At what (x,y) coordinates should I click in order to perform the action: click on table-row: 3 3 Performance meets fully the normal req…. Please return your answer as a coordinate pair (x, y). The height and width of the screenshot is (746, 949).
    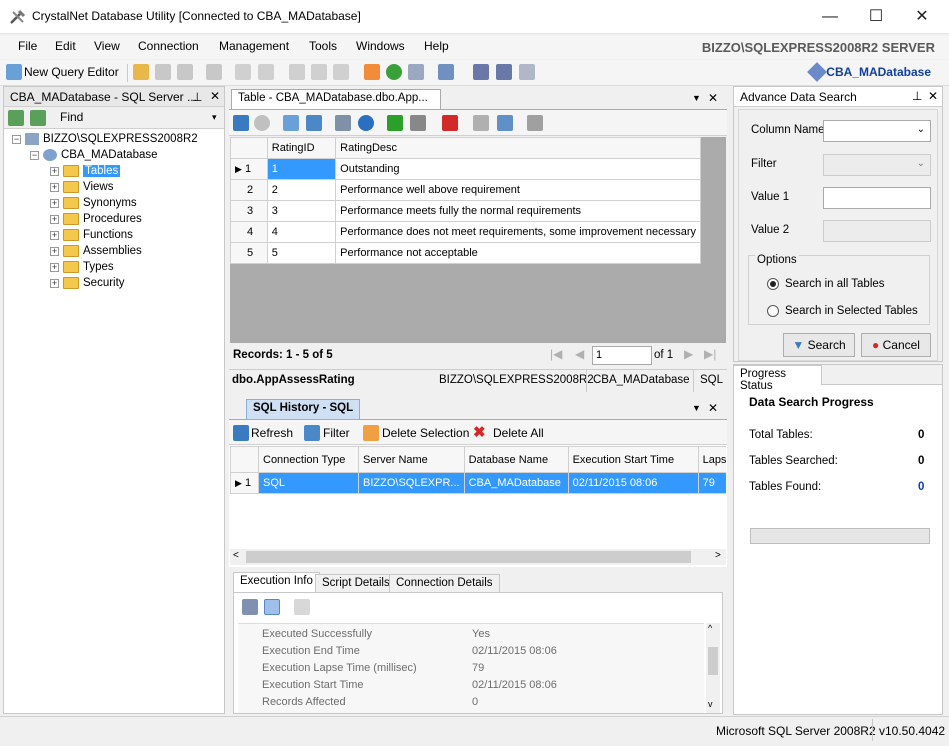
    Looking at the image, I should click on (465, 211).